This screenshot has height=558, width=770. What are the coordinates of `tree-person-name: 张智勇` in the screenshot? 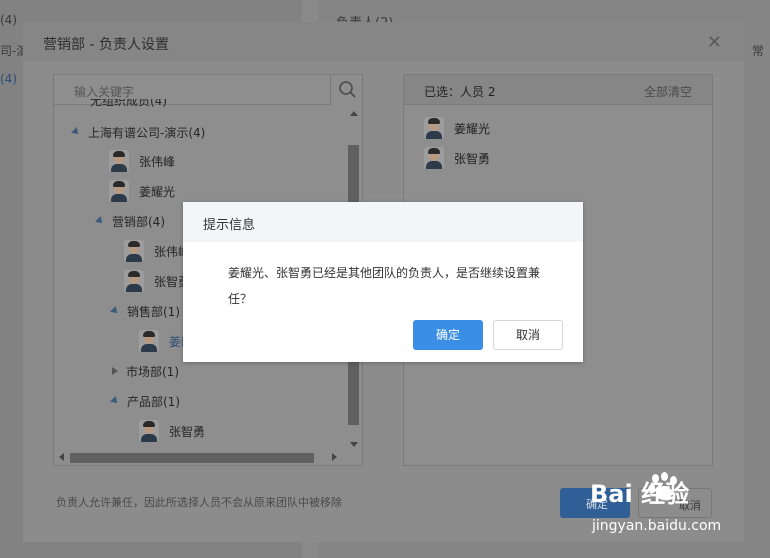 It's located at (187, 431).